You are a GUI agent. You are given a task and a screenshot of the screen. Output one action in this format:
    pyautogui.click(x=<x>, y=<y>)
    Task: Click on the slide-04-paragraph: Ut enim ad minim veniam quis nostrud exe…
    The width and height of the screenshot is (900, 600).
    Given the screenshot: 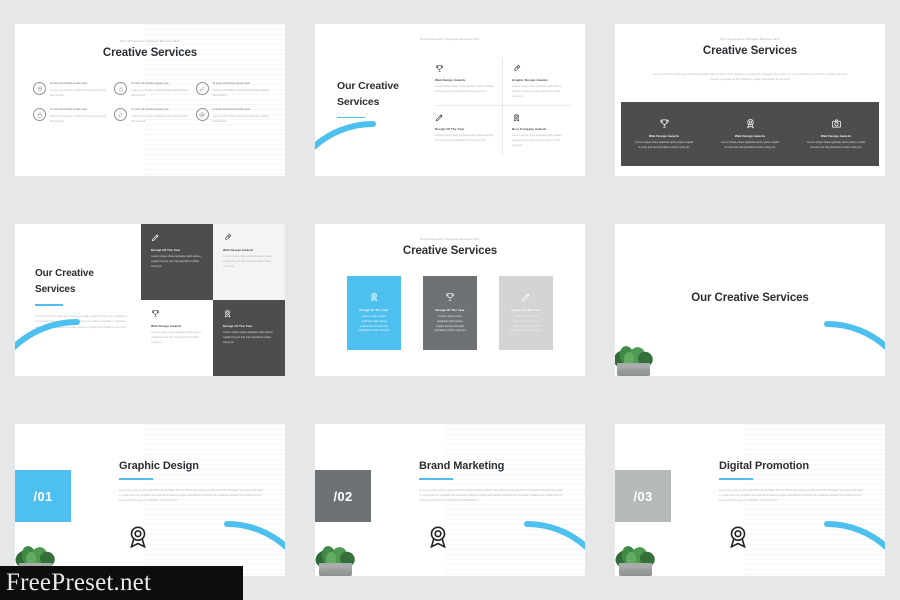 What is the action you would take?
    pyautogui.click(x=81, y=321)
    